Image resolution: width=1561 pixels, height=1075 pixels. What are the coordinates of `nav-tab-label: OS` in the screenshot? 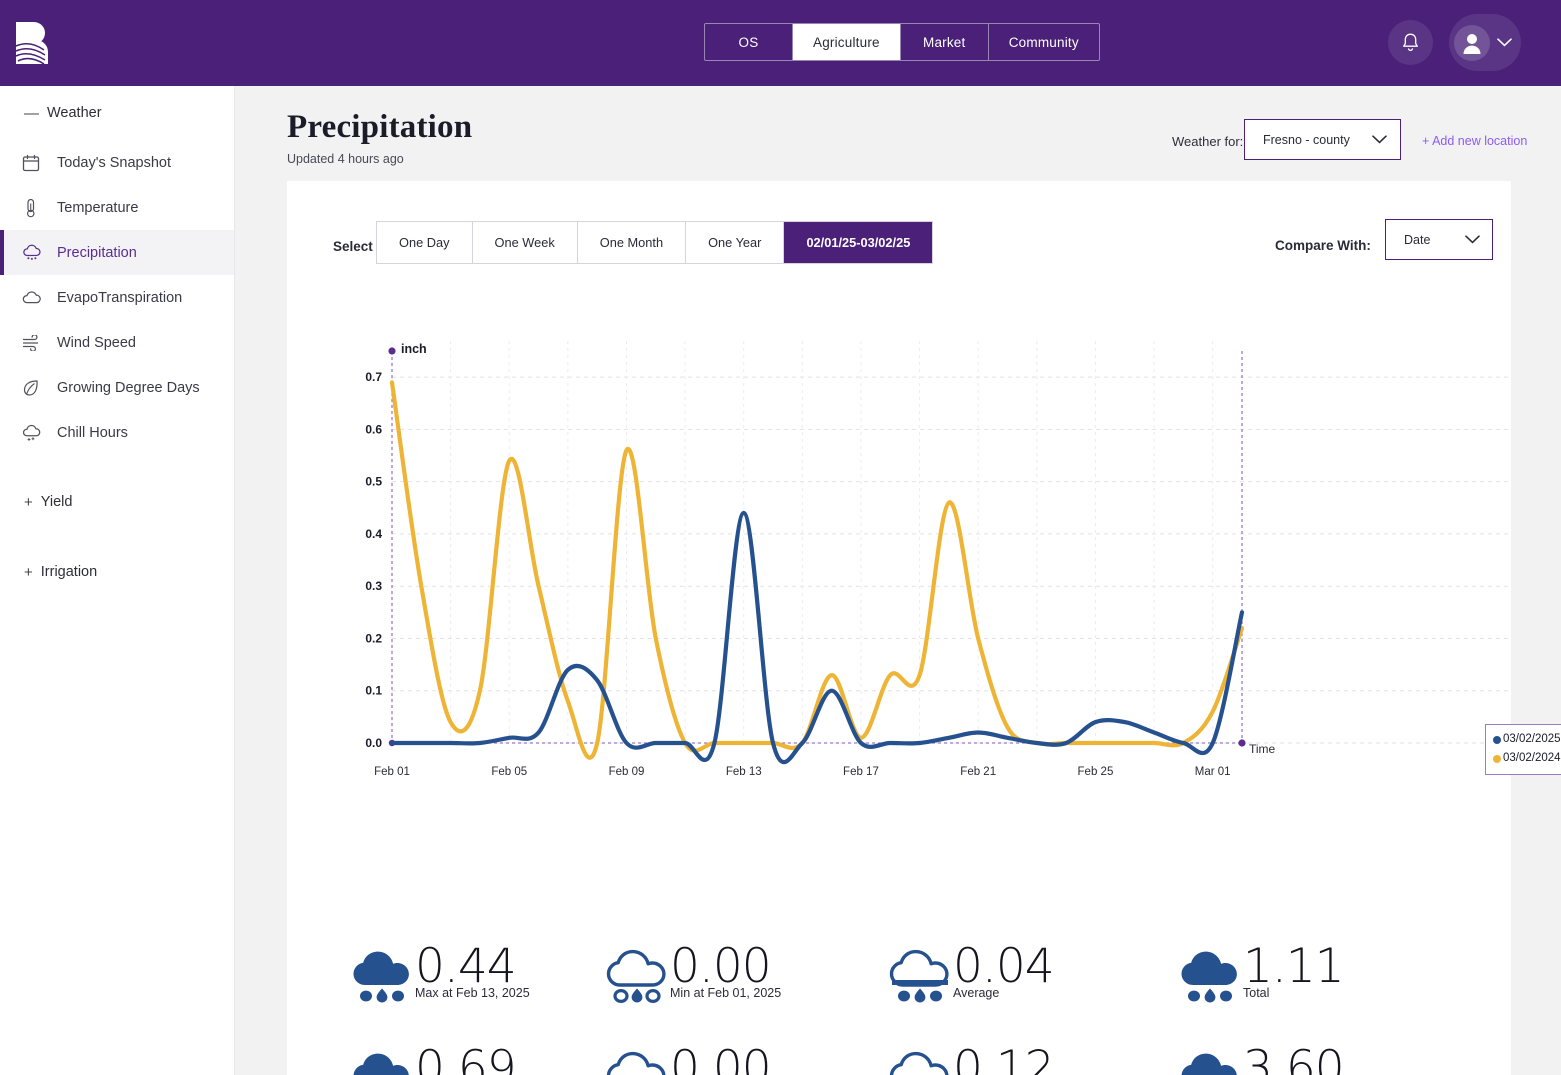 It's located at (748, 42).